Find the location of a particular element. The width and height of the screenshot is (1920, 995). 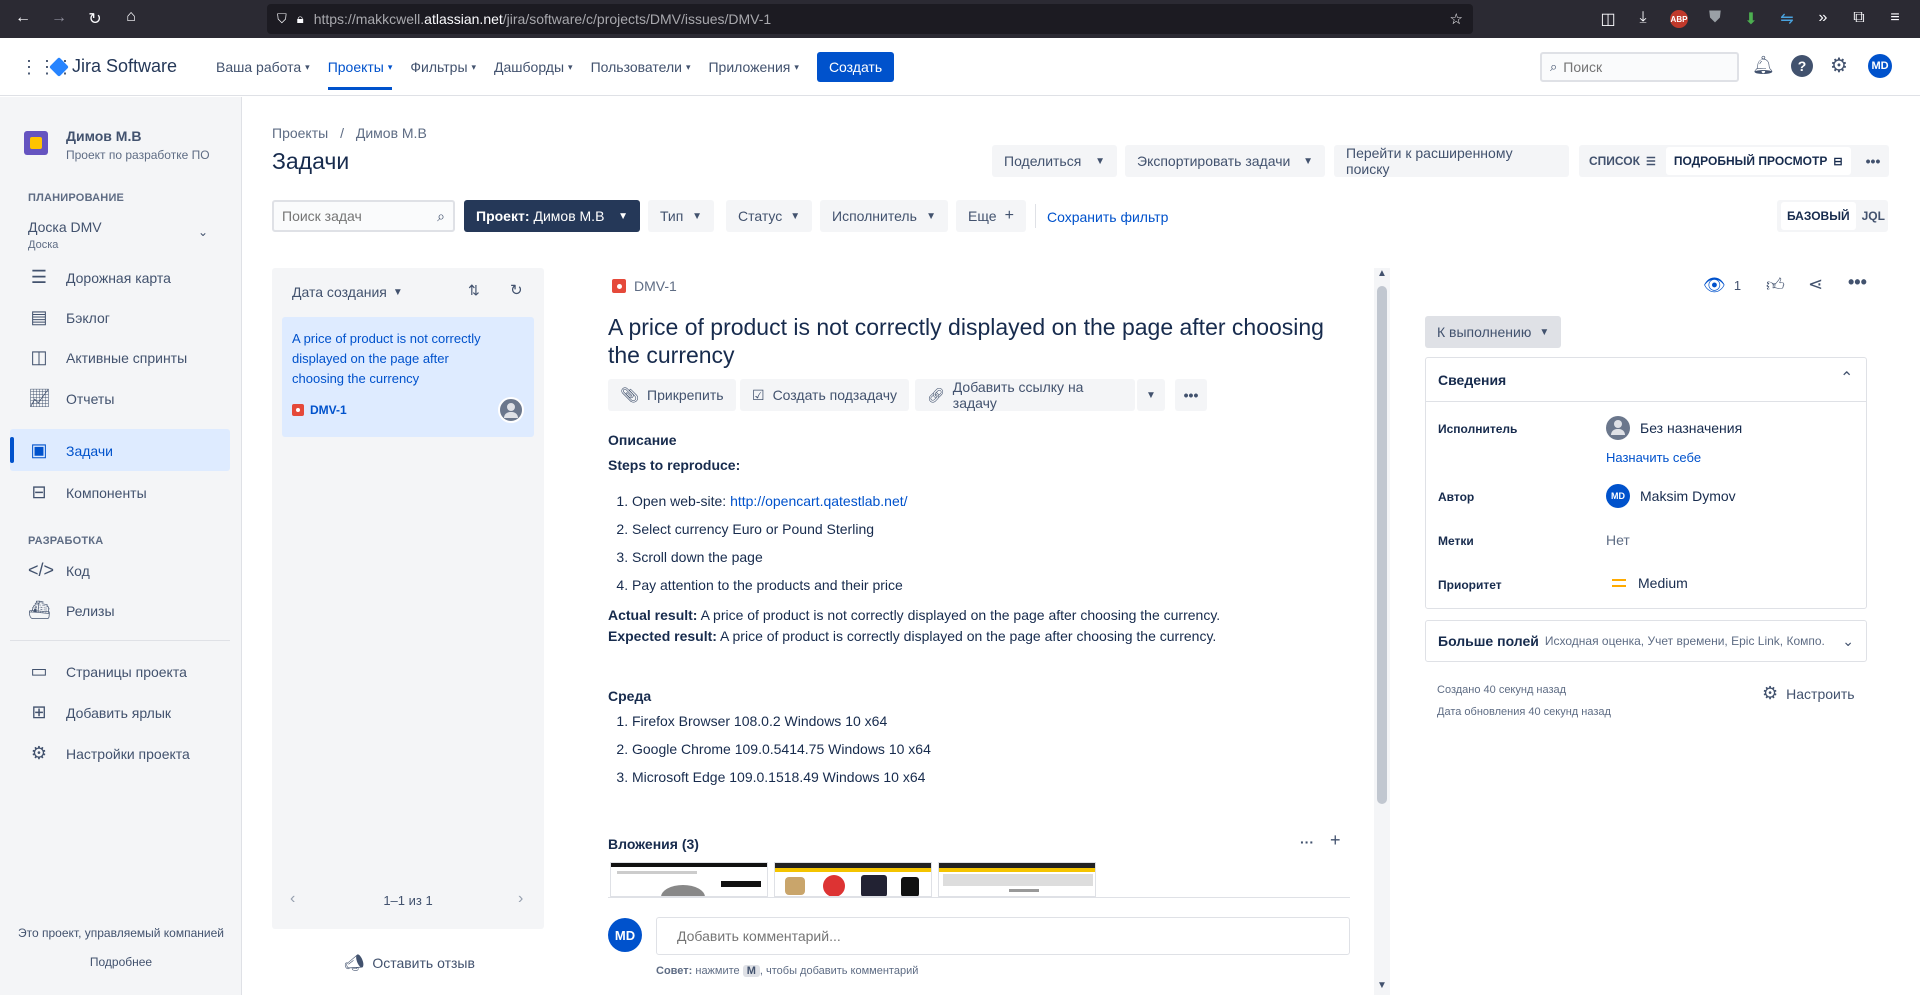

thumbs-up-icon: 👍︎ is located at coordinates (1775, 285).